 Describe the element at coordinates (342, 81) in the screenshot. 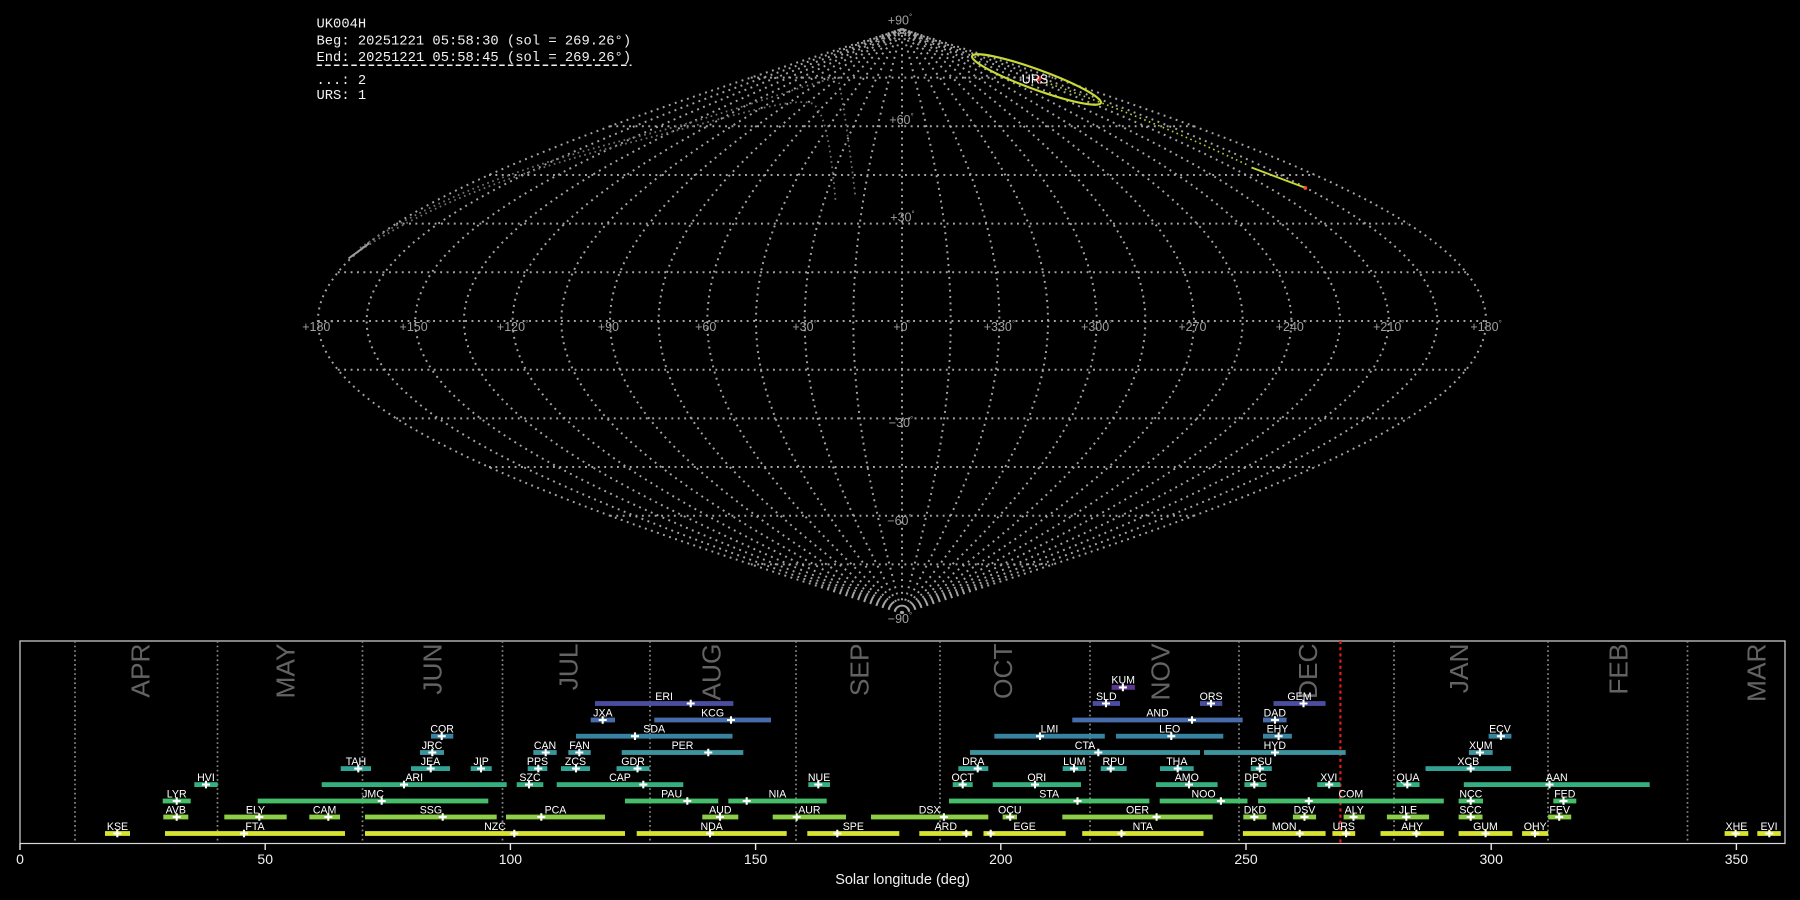

I see `svg-text: ...: 2` at that location.